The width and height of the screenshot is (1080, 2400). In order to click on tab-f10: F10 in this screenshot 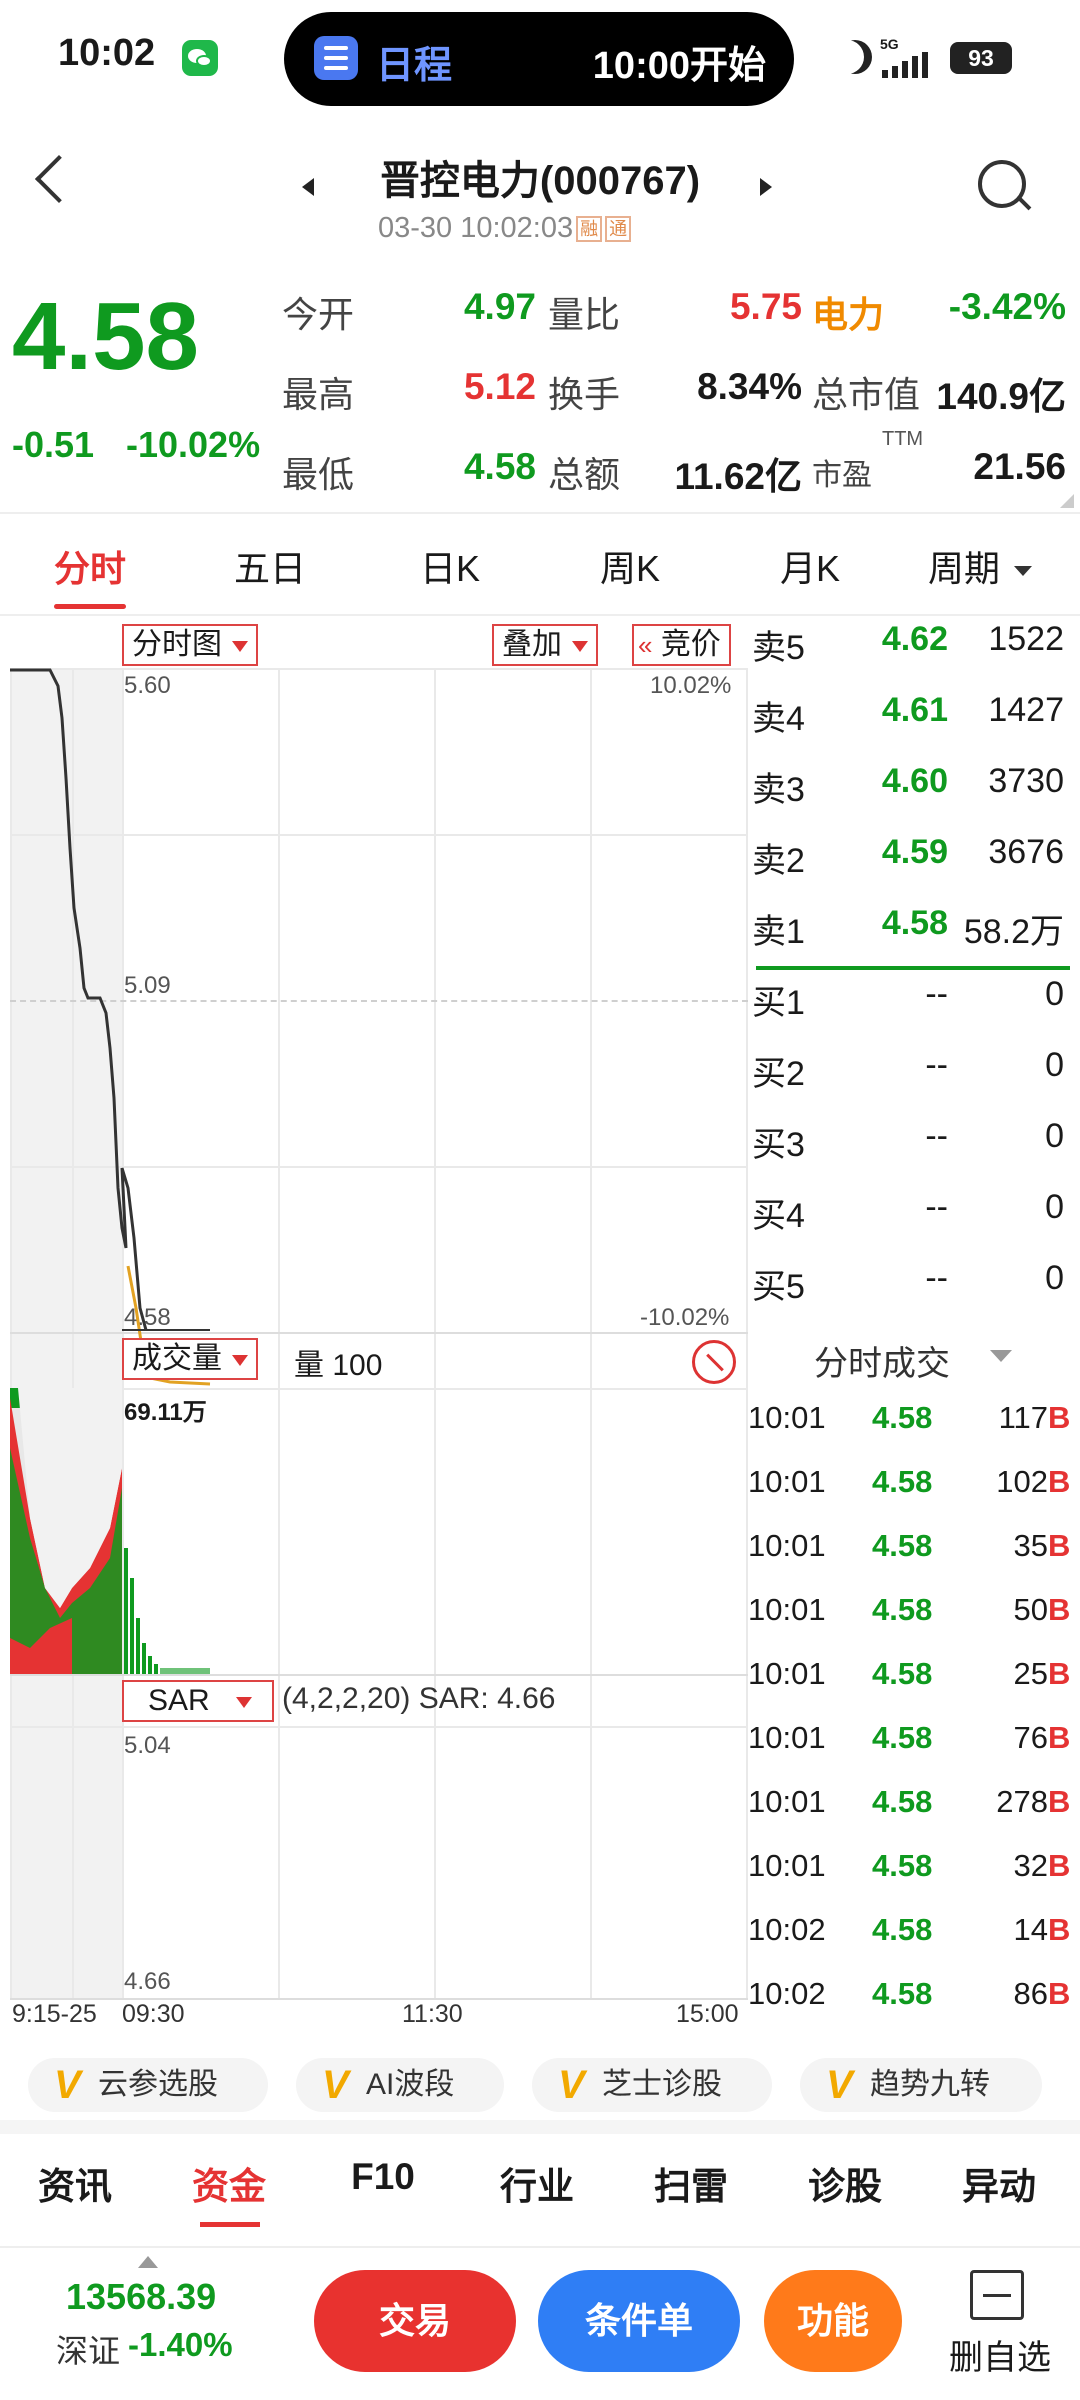, I will do `click(383, 2177)`.